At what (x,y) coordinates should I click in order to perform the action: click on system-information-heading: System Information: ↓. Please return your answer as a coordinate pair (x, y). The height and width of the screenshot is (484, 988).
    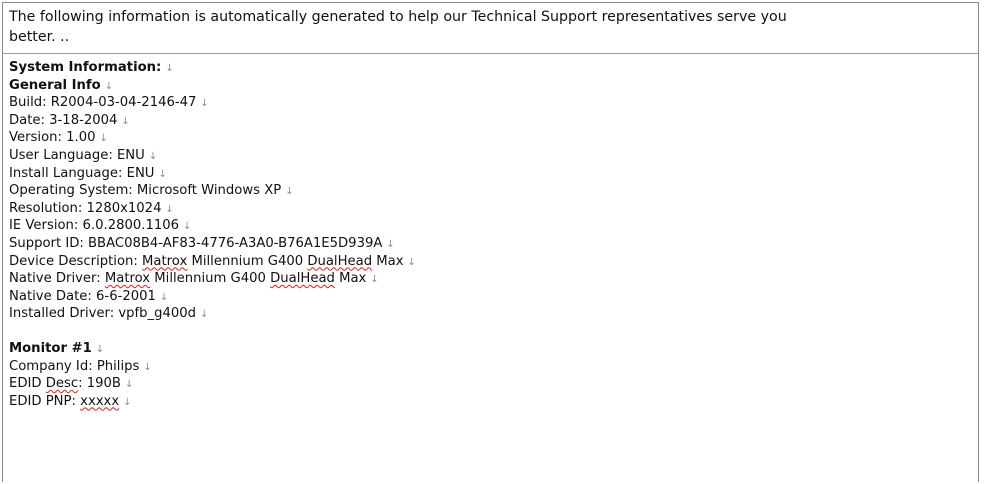
    Looking at the image, I should click on (91, 67).